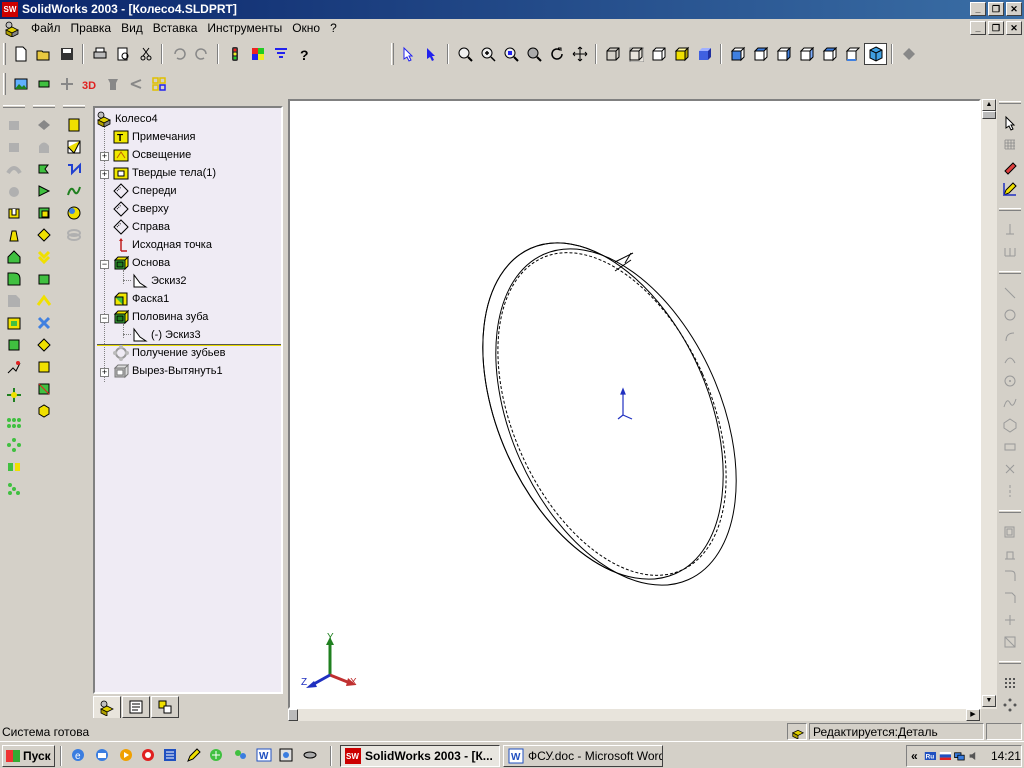 This screenshot has height=768, width=1024. What do you see at coordinates (159, 280) in the screenshot?
I see `tree-item-sketch2: Эскиз2` at bounding box center [159, 280].